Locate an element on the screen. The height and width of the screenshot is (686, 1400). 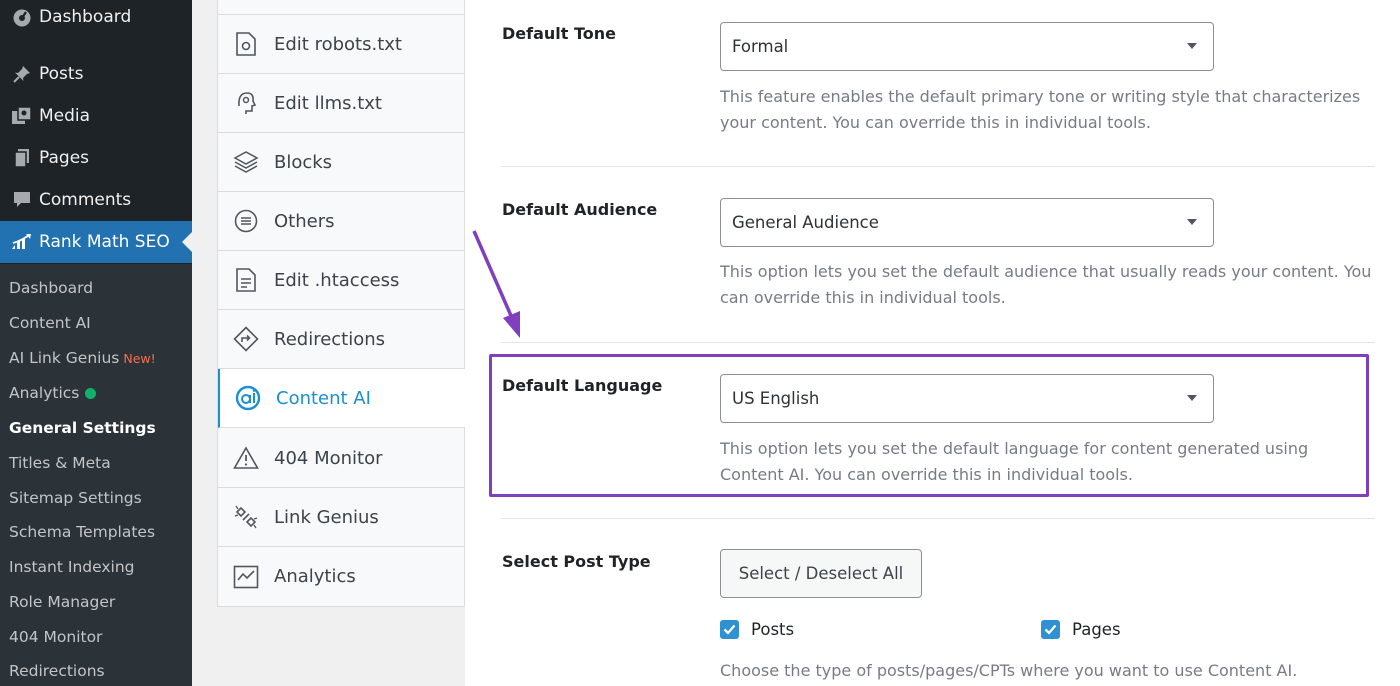
rank-math-icon is located at coordinates (19, 242).